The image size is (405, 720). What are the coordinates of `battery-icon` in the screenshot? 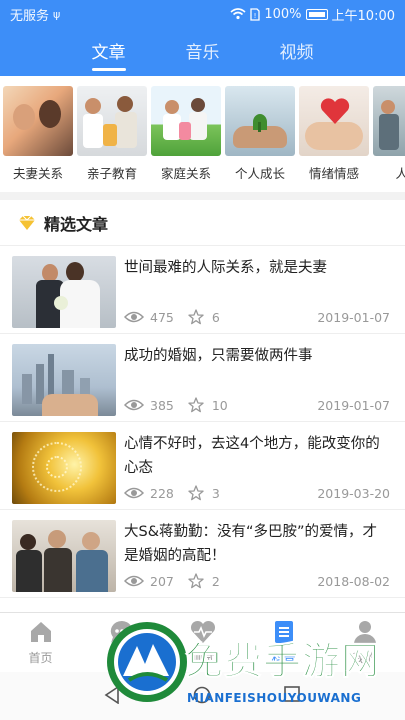 It's located at (316, 14).